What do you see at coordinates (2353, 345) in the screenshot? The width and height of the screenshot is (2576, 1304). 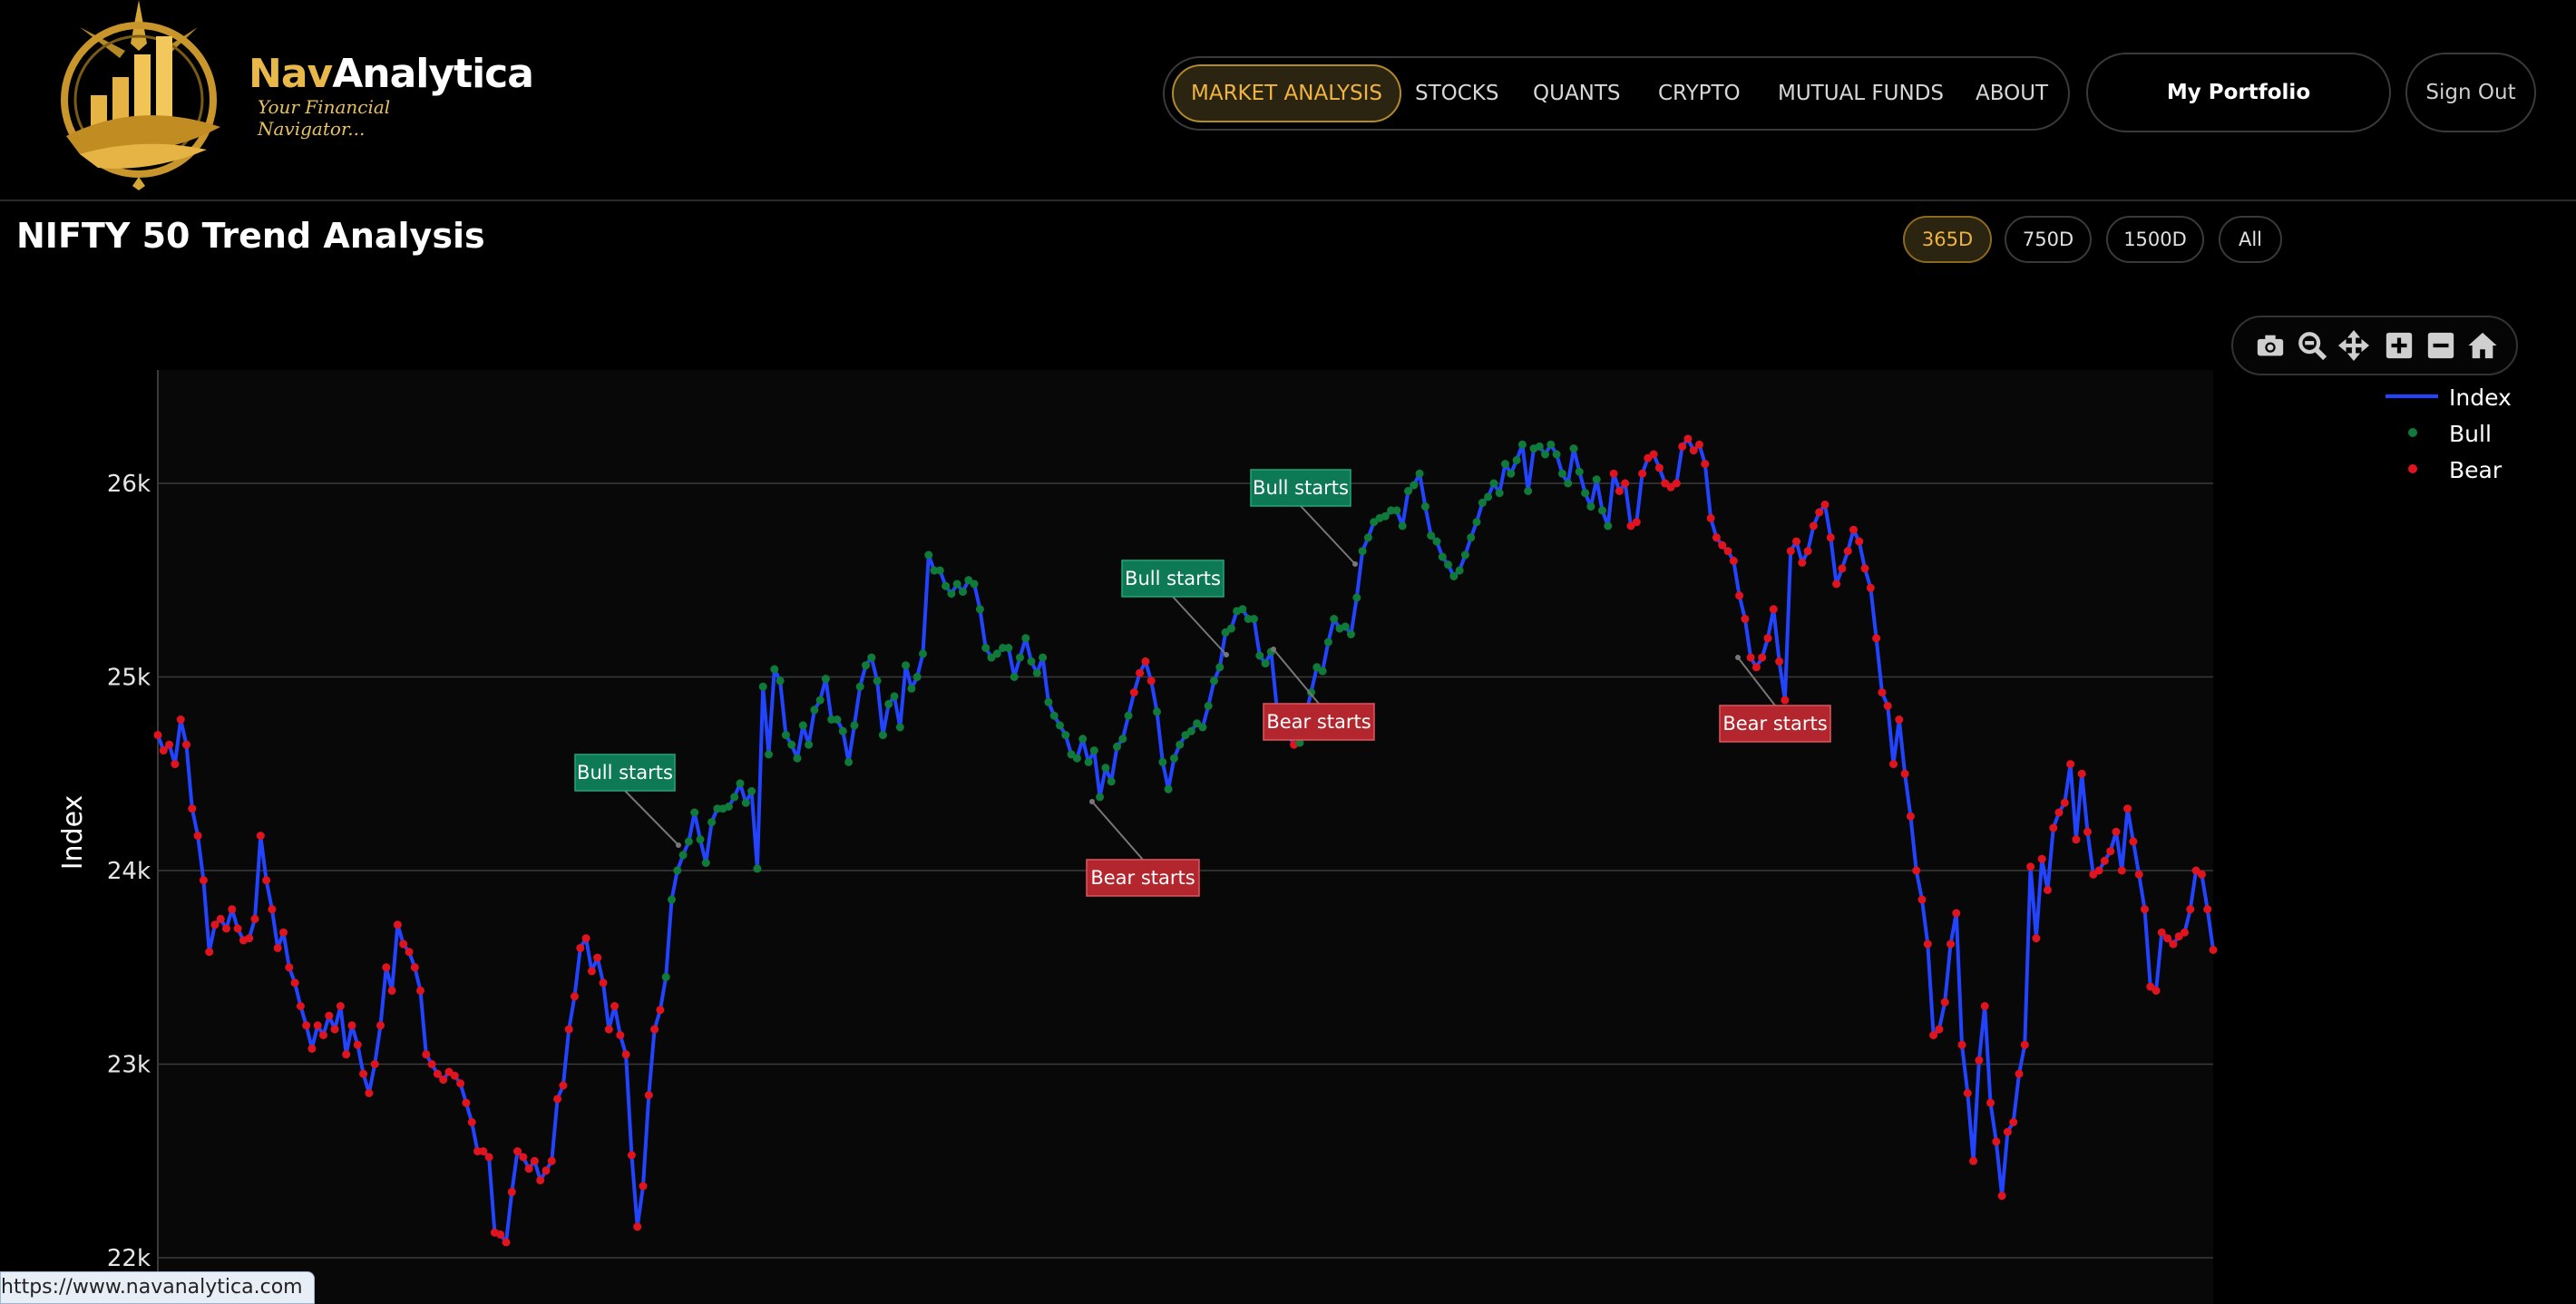 I see `pan-icon` at bounding box center [2353, 345].